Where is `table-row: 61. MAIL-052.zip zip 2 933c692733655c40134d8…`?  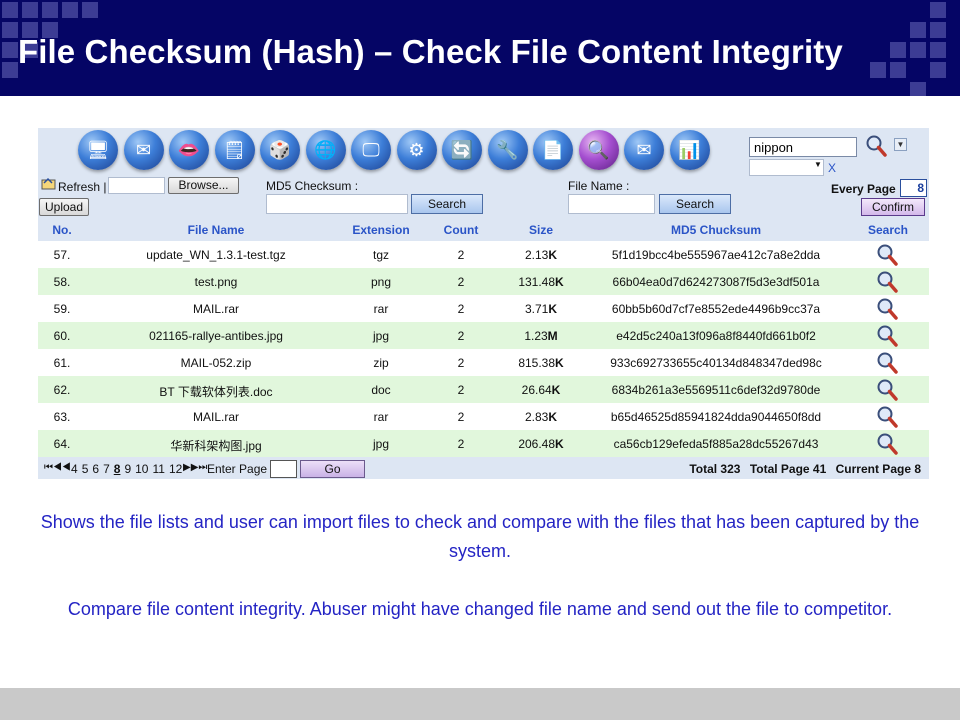 table-row: 61. MAIL-052.zip zip 2 933c692733655c40134d8… is located at coordinates (483, 362).